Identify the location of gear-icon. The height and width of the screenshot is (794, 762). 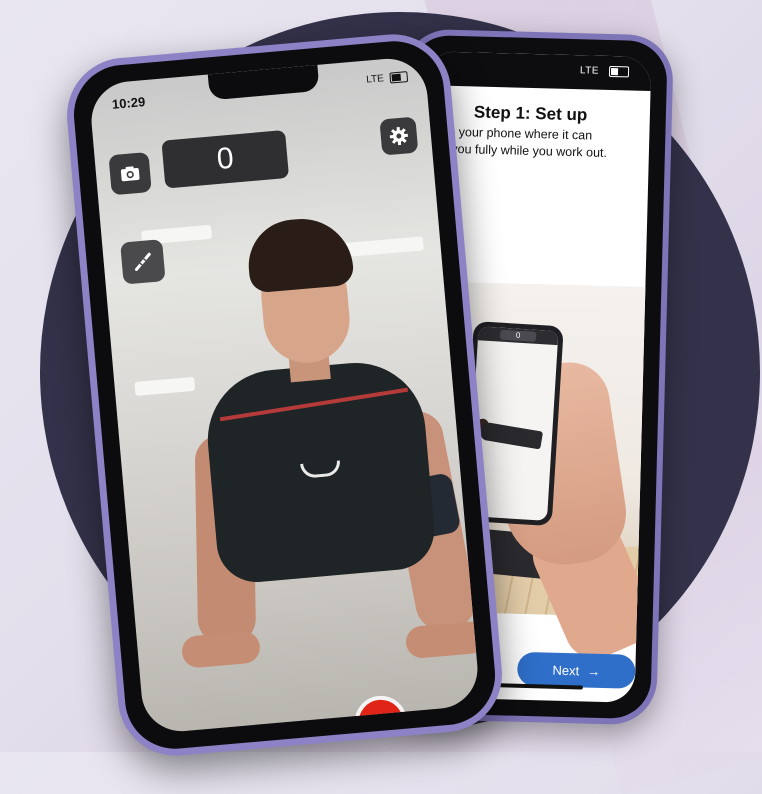
(398, 136).